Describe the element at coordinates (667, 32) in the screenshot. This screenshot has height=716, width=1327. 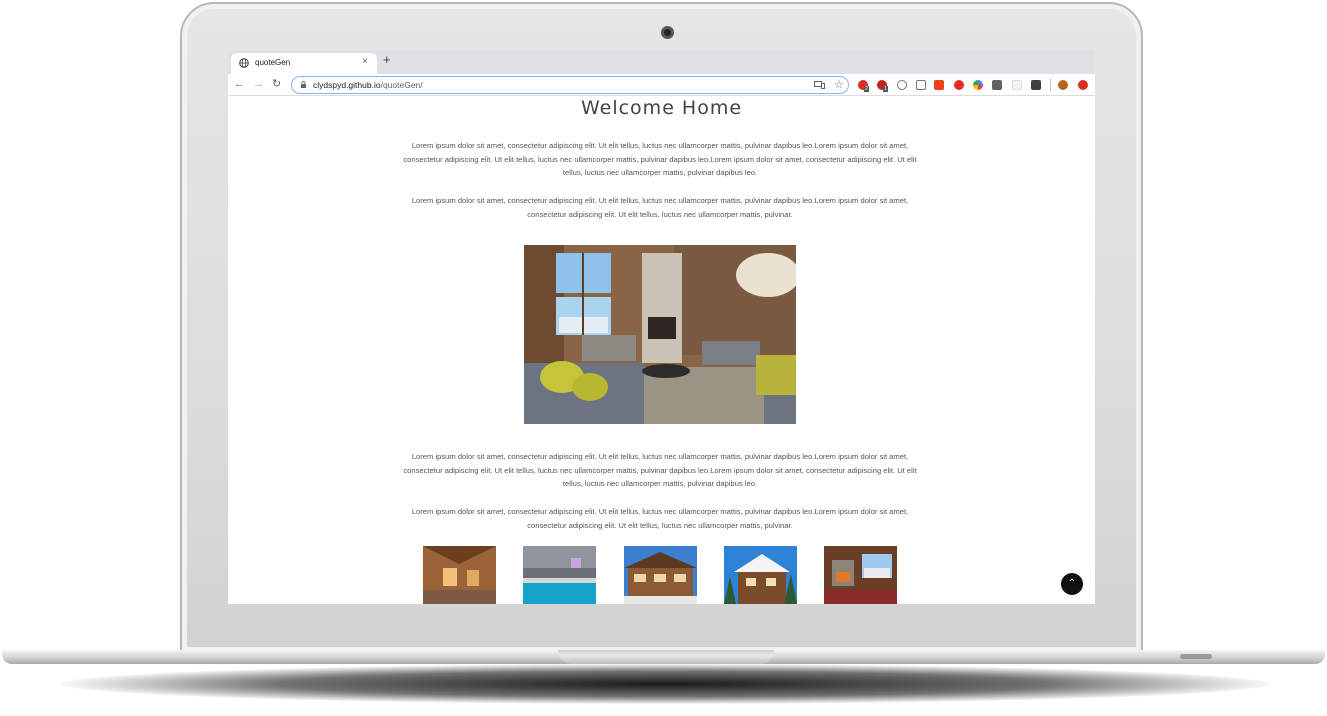
I see `webcam` at that location.